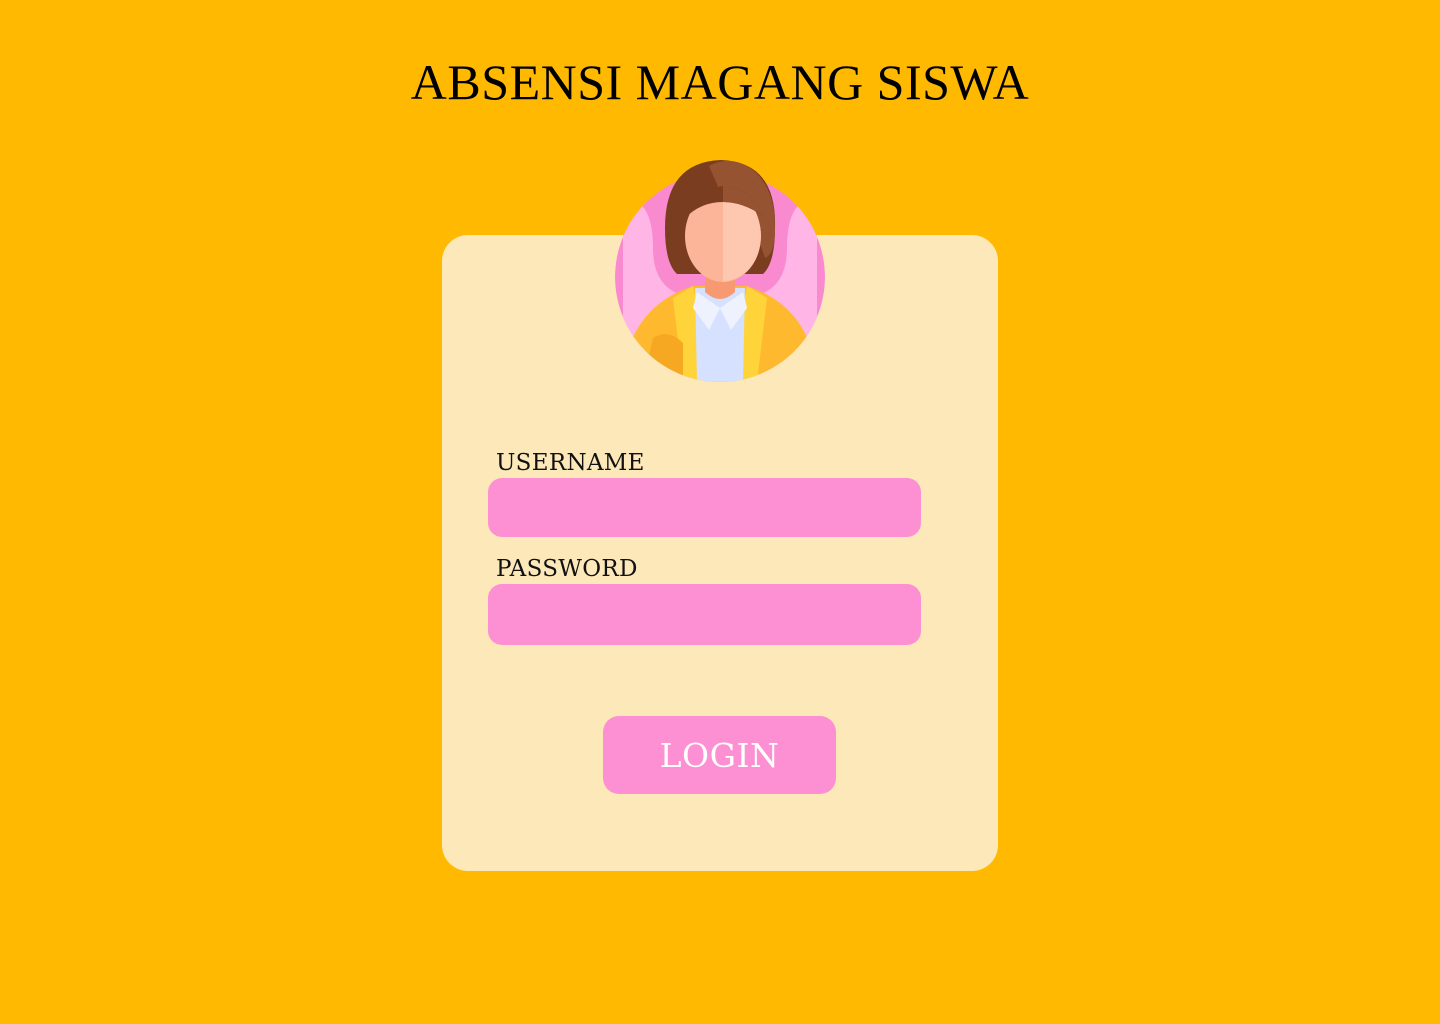 The image size is (1440, 1024). Describe the element at coordinates (719, 755) in the screenshot. I see `login-button: LOGIN` at that location.